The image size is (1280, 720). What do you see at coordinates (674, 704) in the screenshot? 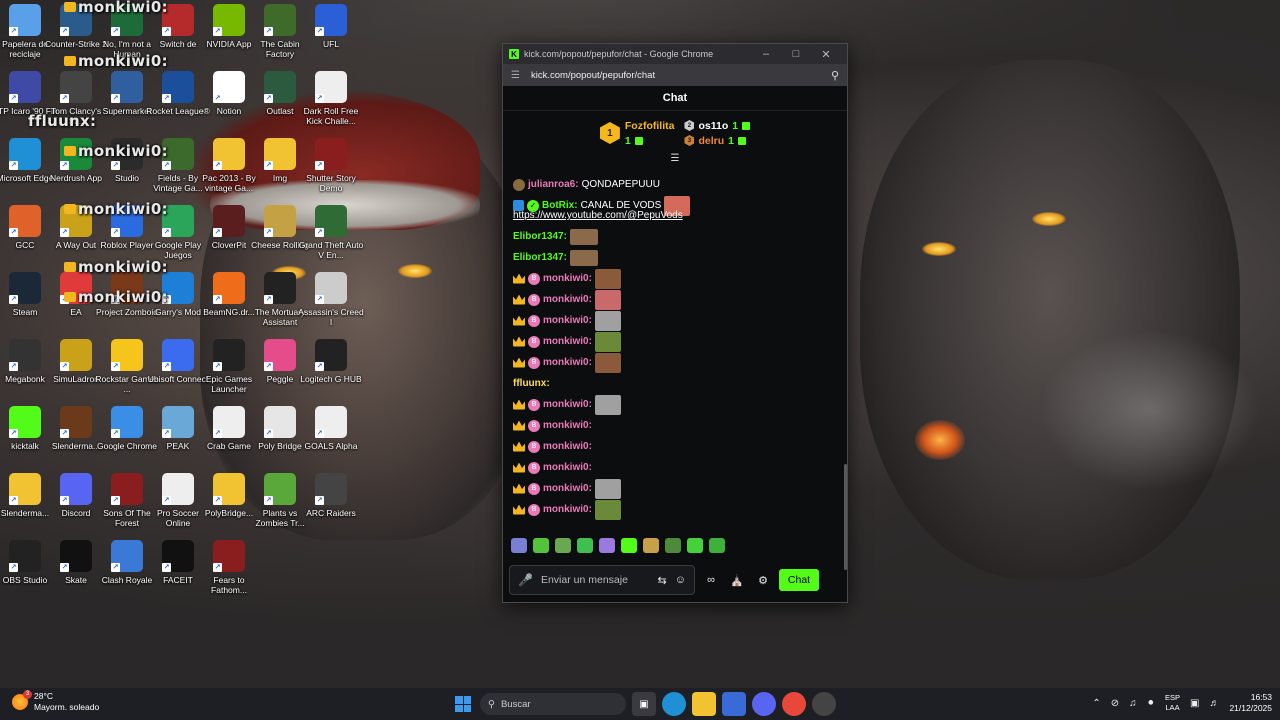
I see `edge-taskbar-icon` at bounding box center [674, 704].